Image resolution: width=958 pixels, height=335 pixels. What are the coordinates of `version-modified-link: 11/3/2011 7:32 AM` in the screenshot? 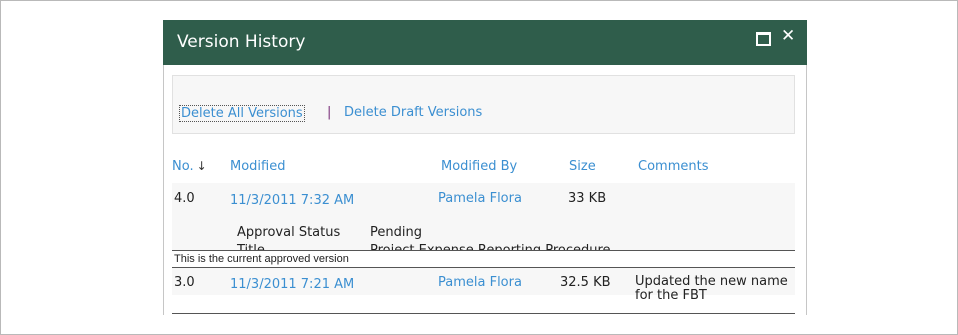 It's located at (292, 200).